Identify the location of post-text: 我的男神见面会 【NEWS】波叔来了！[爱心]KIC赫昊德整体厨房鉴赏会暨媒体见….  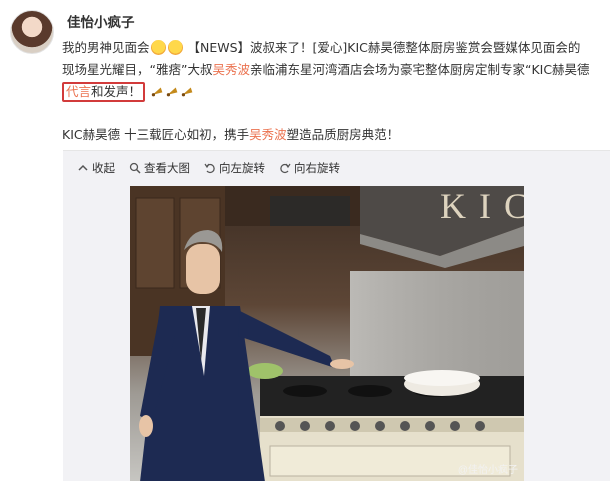
(327, 70).